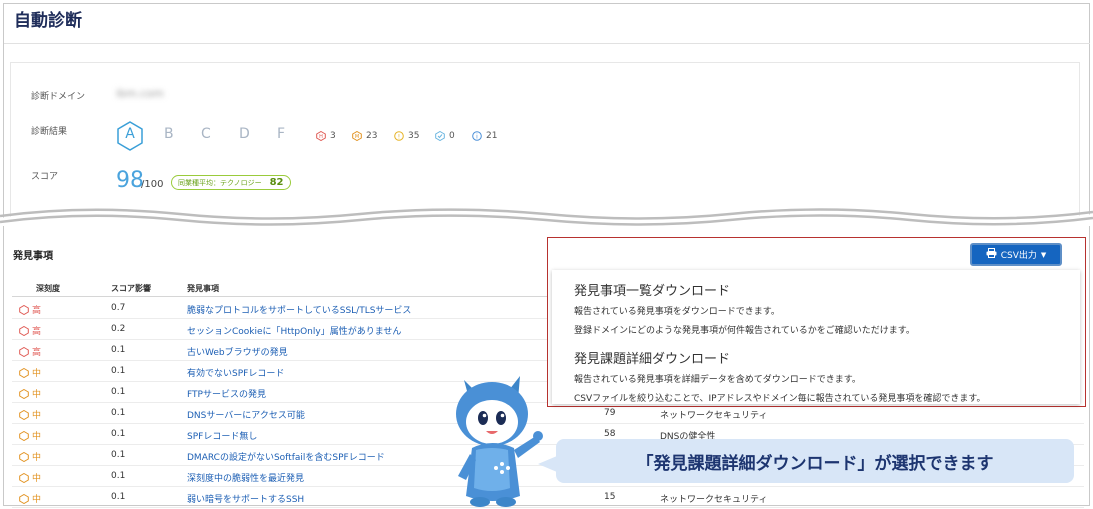 The width and height of the screenshot is (1093, 509). Describe the element at coordinates (48, 288) in the screenshot. I see `col-severity: 深刻度` at that location.